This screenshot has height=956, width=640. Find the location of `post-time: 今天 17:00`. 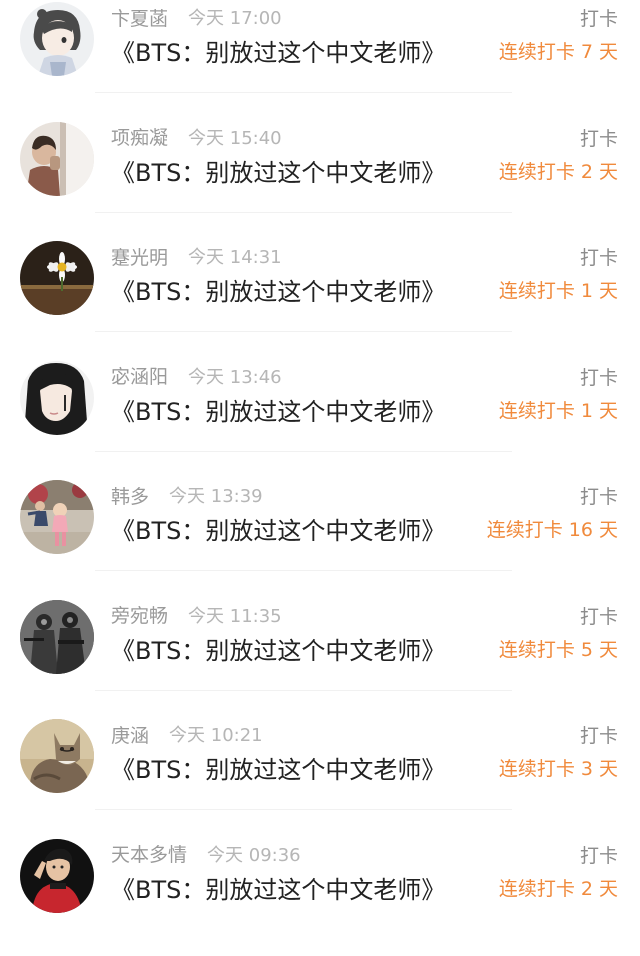

post-time: 今天 17:00 is located at coordinates (235, 17).